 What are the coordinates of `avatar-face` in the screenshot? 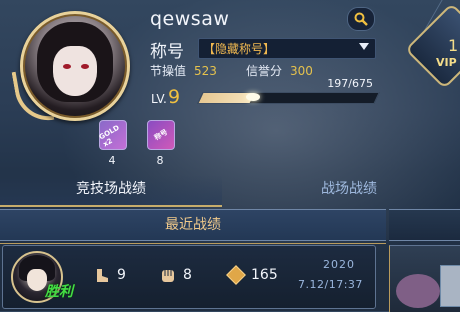 It's located at (75, 71).